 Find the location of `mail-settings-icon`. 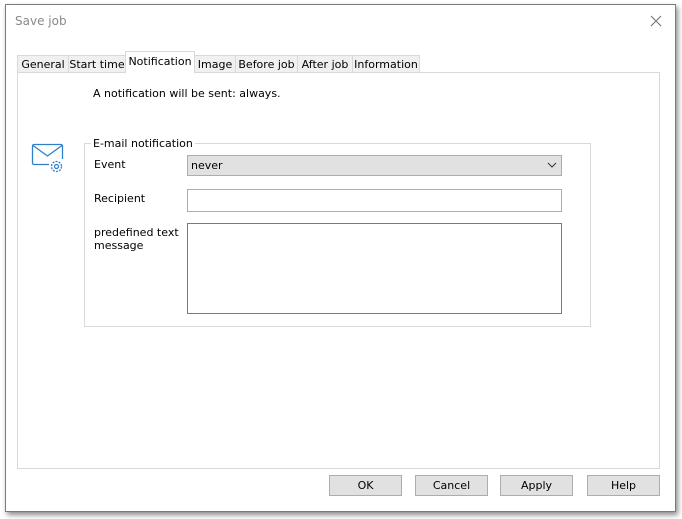

mail-settings-icon is located at coordinates (48, 158).